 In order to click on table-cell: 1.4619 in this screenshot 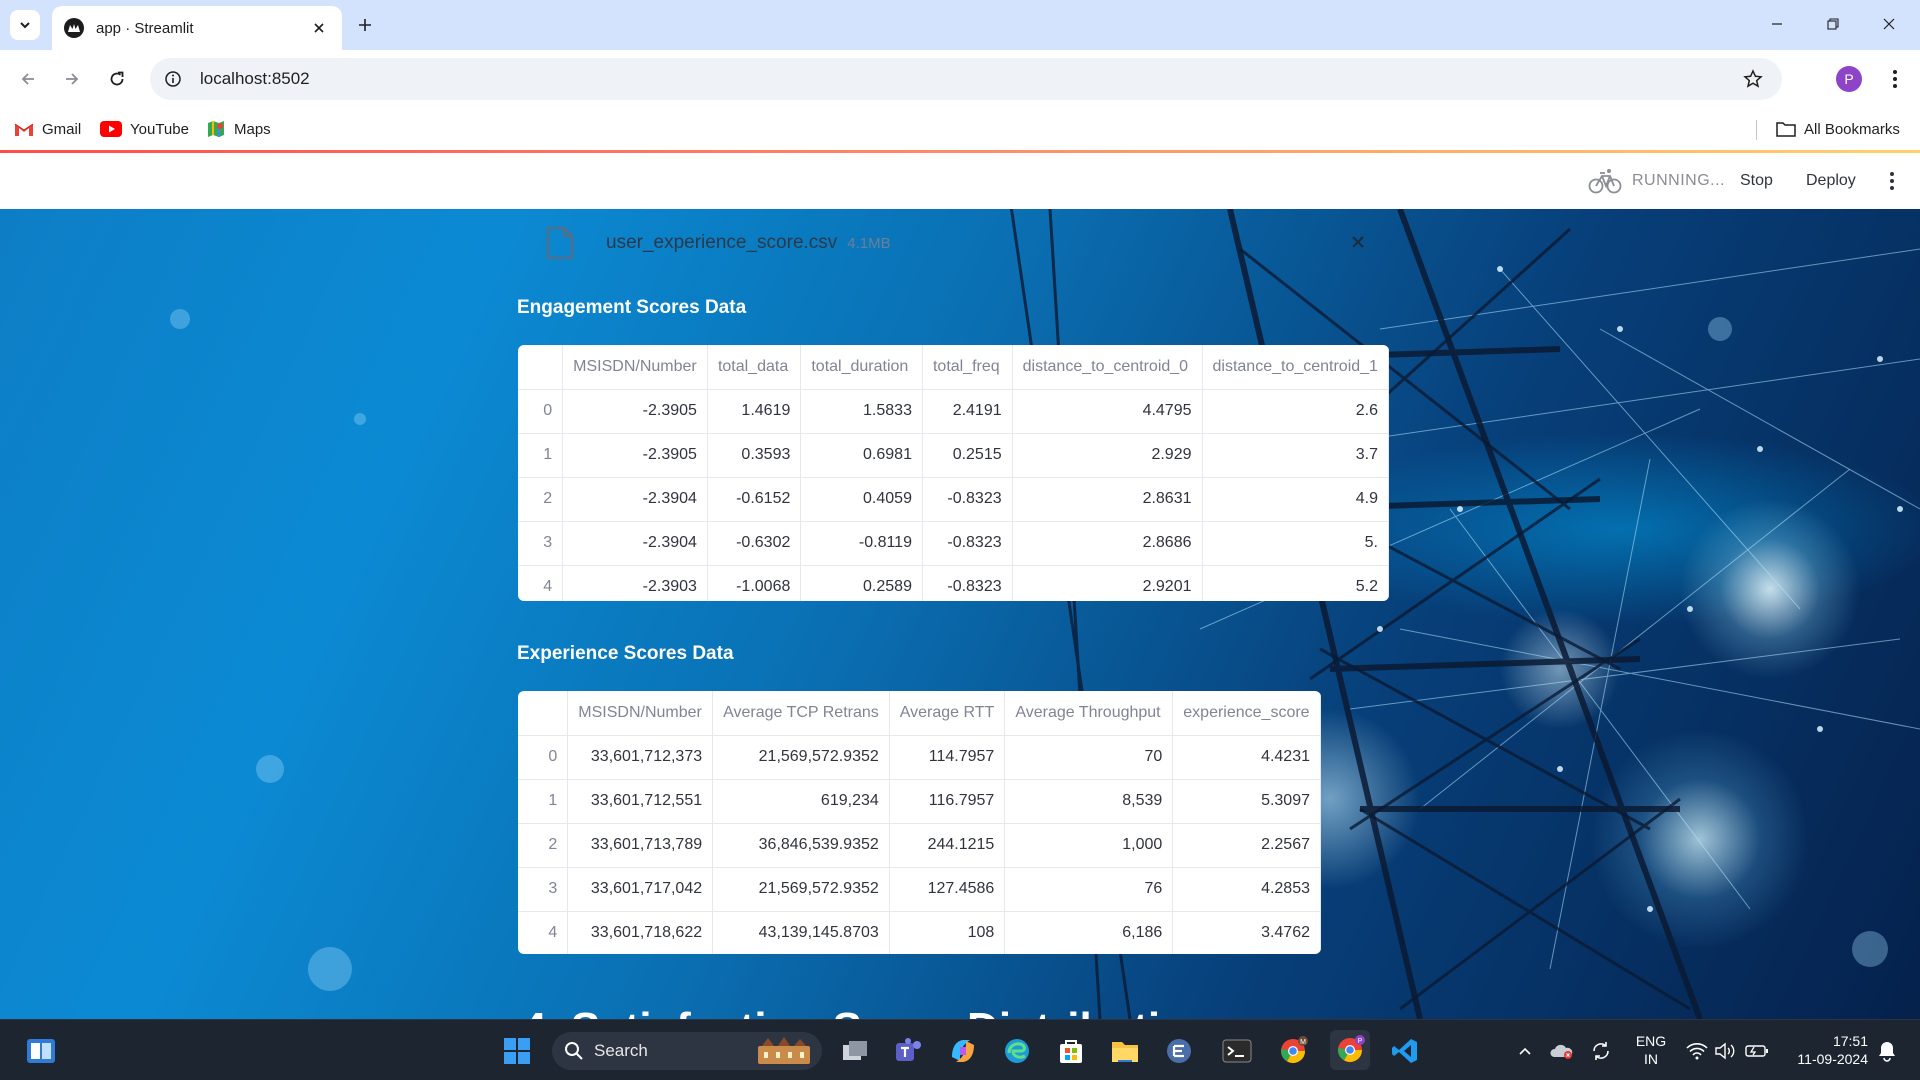, I will do `click(754, 411)`.